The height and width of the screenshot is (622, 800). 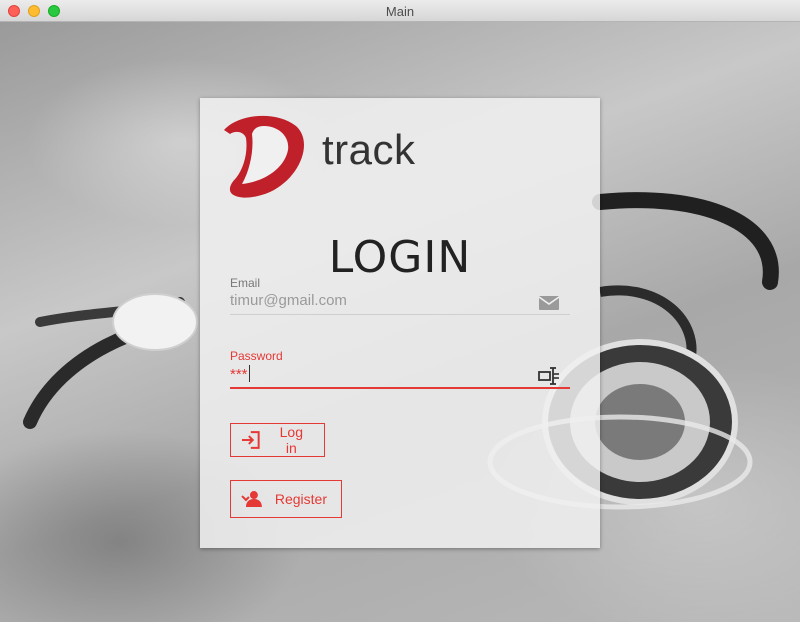 What do you see at coordinates (288, 300) in the screenshot?
I see `email-value: timur@gmail.com` at bounding box center [288, 300].